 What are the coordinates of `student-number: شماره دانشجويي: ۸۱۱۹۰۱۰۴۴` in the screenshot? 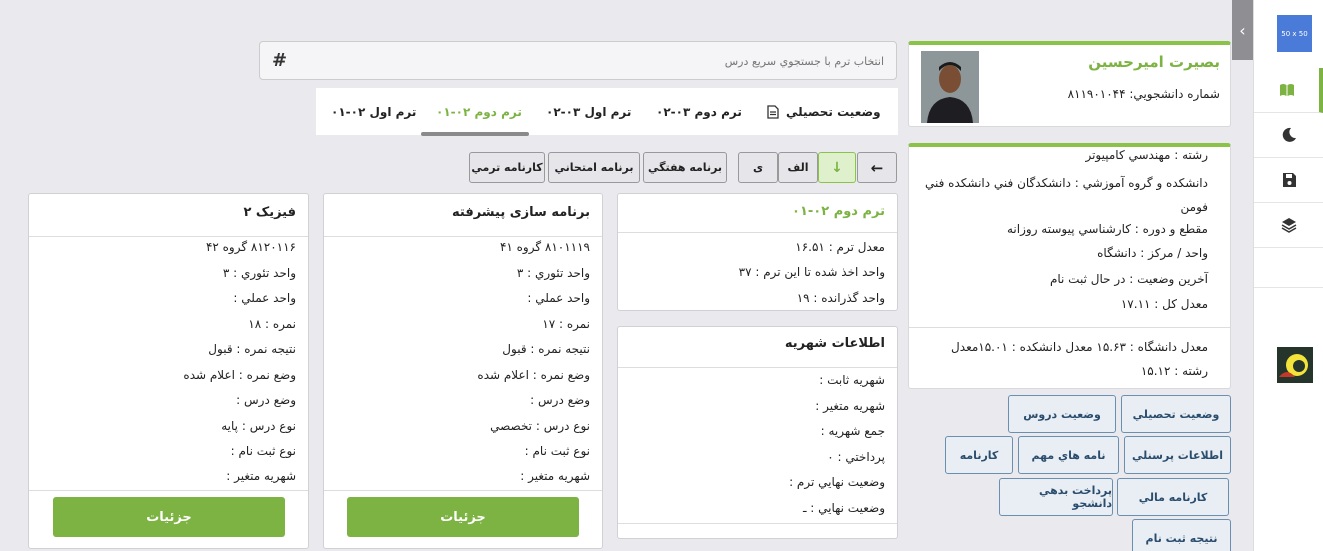 It's located at (1143, 94).